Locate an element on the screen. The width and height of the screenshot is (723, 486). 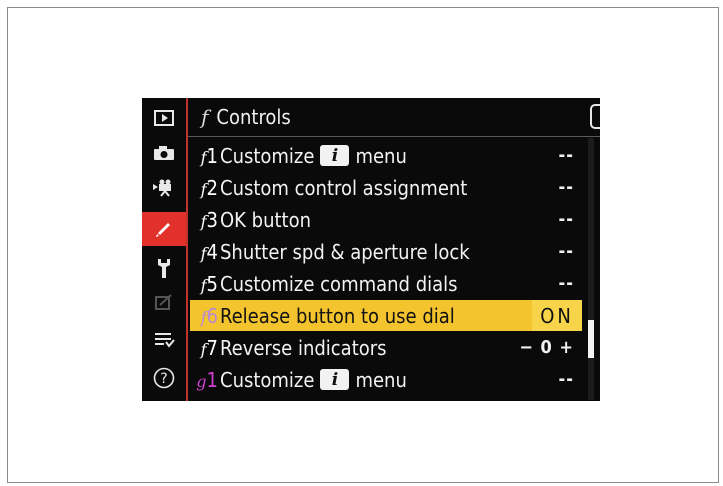
menu-title-bar: f Controls is located at coordinates (394, 117).